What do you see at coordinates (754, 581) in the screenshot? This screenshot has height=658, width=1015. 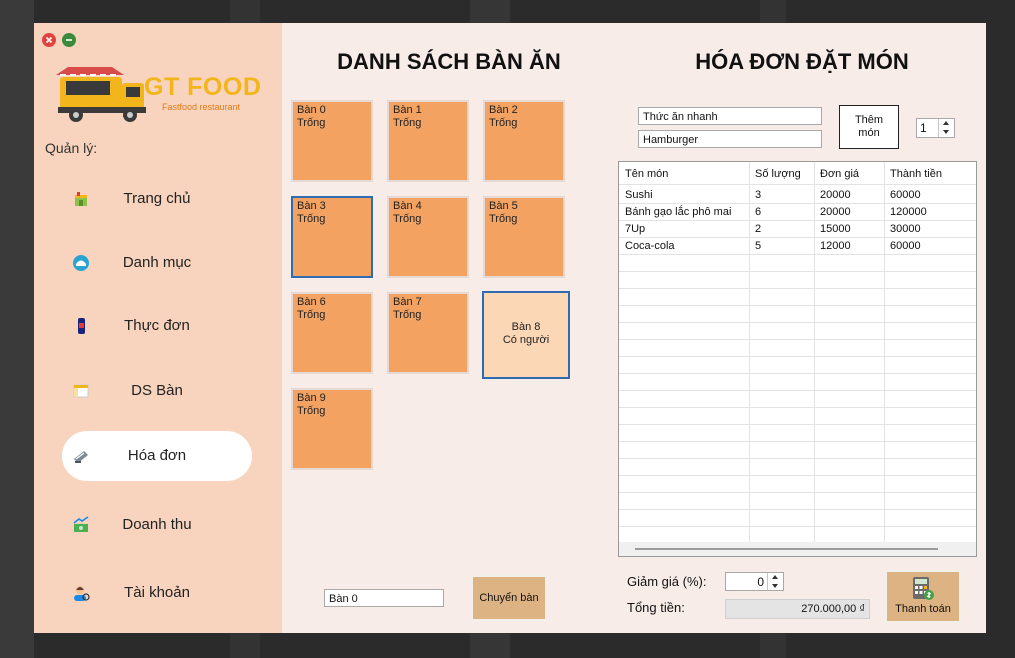 I see `discount-stepper: 0` at bounding box center [754, 581].